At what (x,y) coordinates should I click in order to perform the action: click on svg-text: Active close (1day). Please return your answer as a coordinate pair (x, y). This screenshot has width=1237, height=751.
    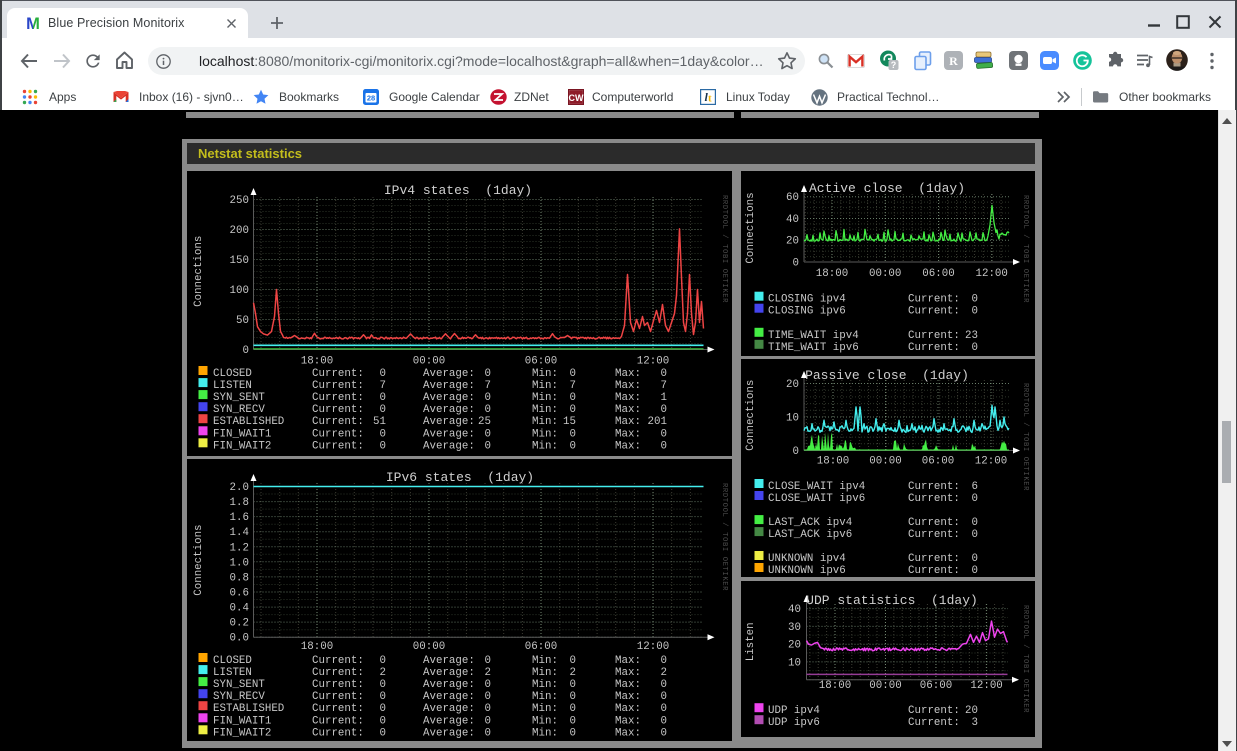
    Looking at the image, I should click on (887, 188).